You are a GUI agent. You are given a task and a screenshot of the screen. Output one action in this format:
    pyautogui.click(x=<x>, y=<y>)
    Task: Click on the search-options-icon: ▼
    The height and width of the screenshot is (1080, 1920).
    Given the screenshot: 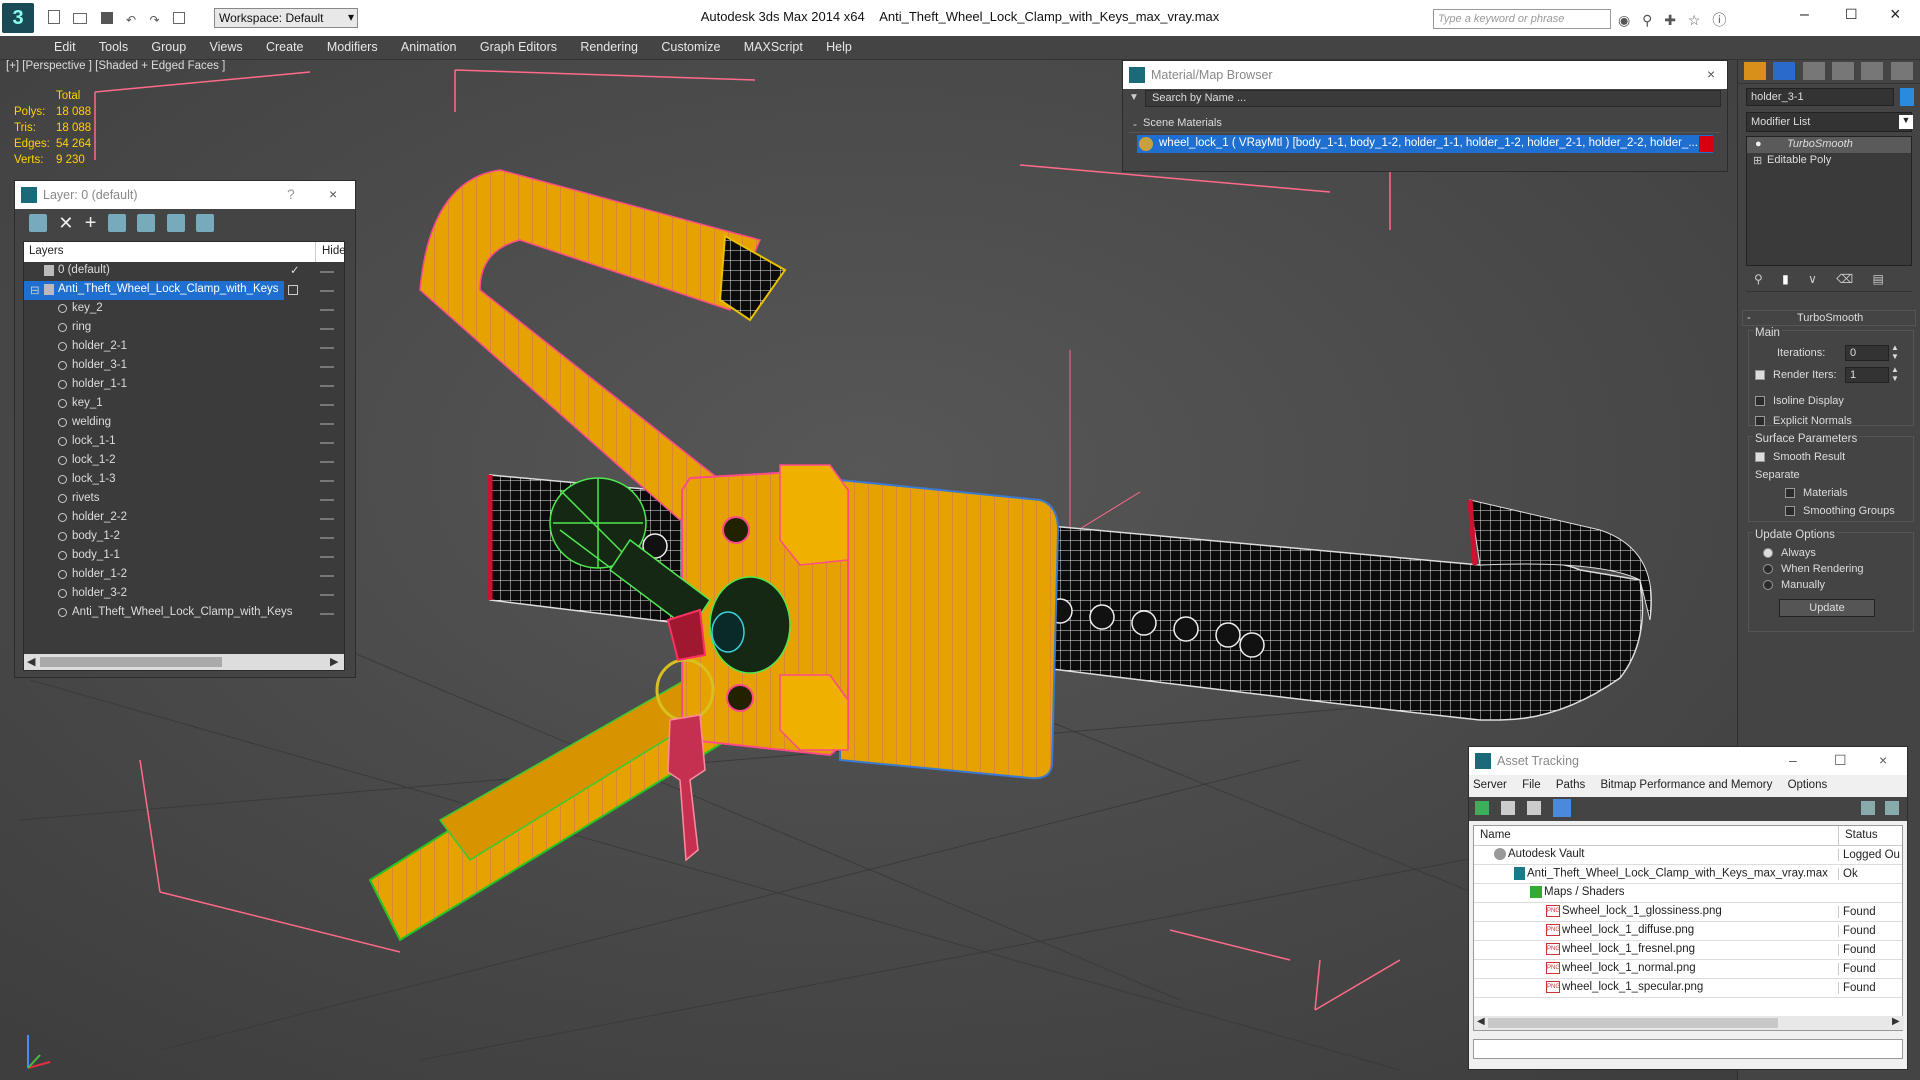 What is the action you would take?
    pyautogui.click(x=1134, y=97)
    